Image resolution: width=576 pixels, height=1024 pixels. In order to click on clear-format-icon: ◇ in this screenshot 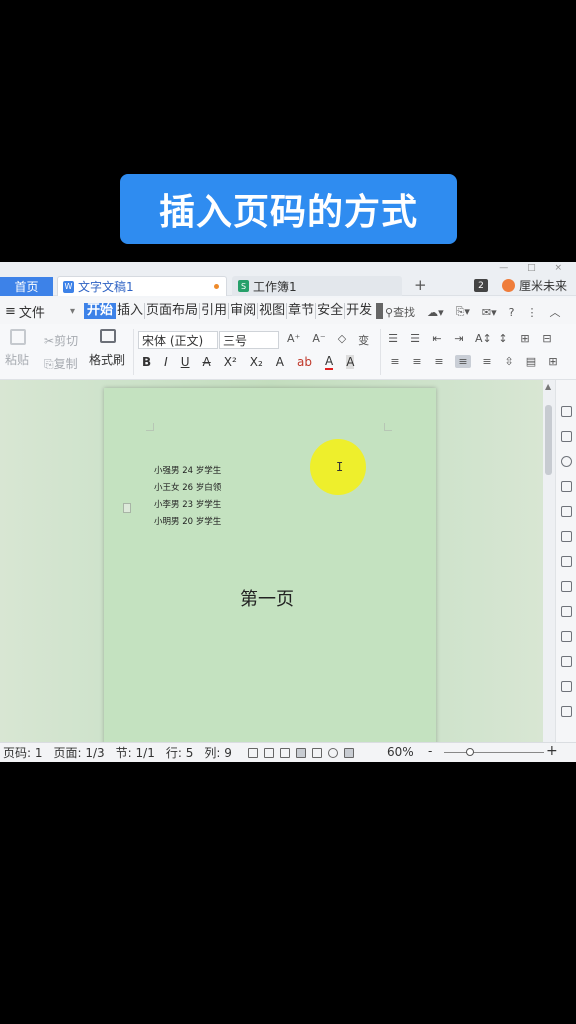, I will do `click(342, 340)`.